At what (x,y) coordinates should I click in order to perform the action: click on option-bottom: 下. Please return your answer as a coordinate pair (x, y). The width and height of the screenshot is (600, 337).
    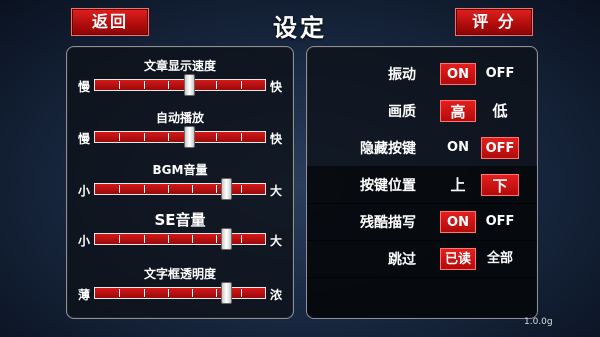
    Looking at the image, I should click on (500, 185).